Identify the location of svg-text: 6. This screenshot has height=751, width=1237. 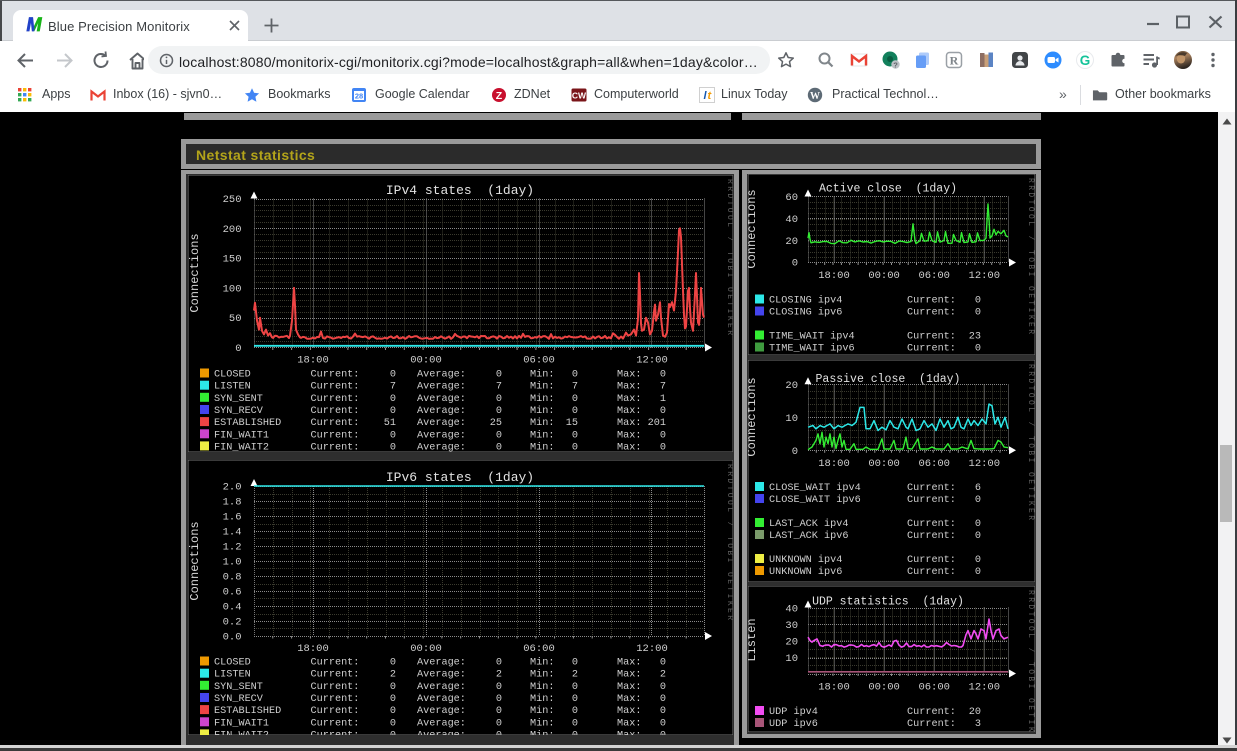
(978, 488).